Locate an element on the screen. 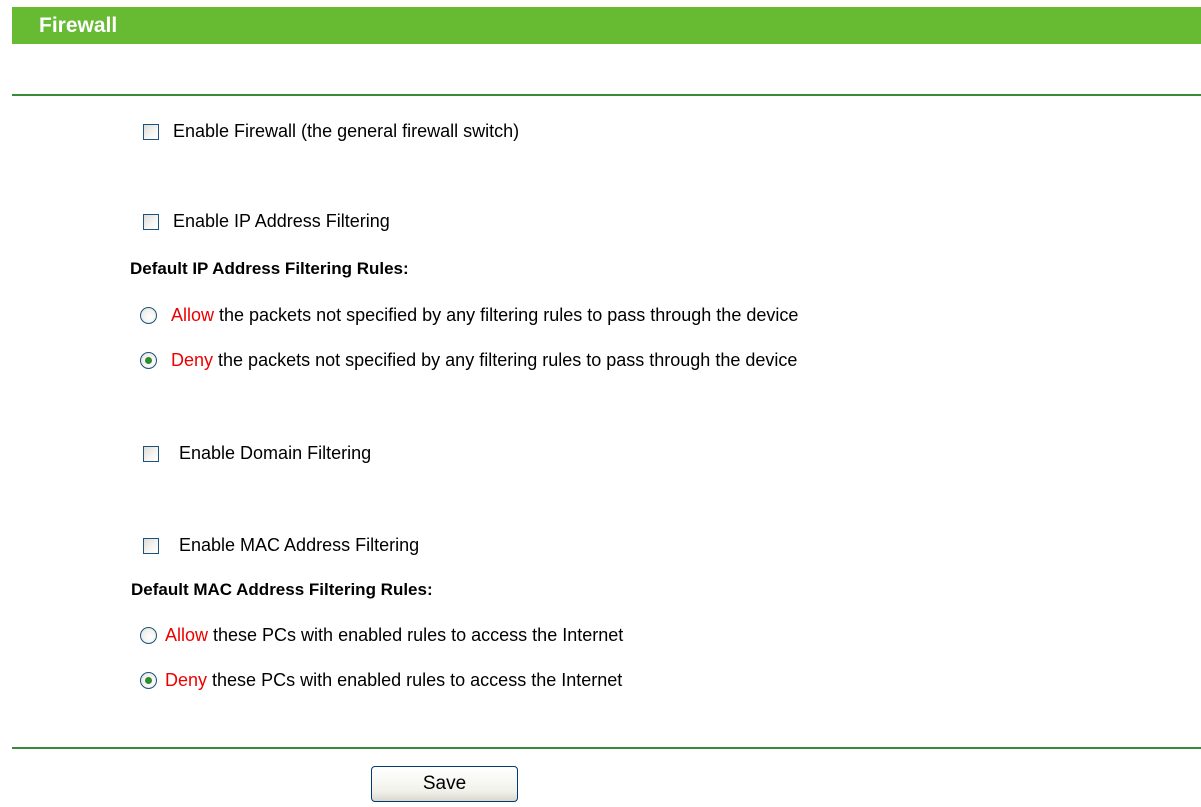 The width and height of the screenshot is (1201, 807). enable-mac-filtering-checkbox is located at coordinates (151, 545).